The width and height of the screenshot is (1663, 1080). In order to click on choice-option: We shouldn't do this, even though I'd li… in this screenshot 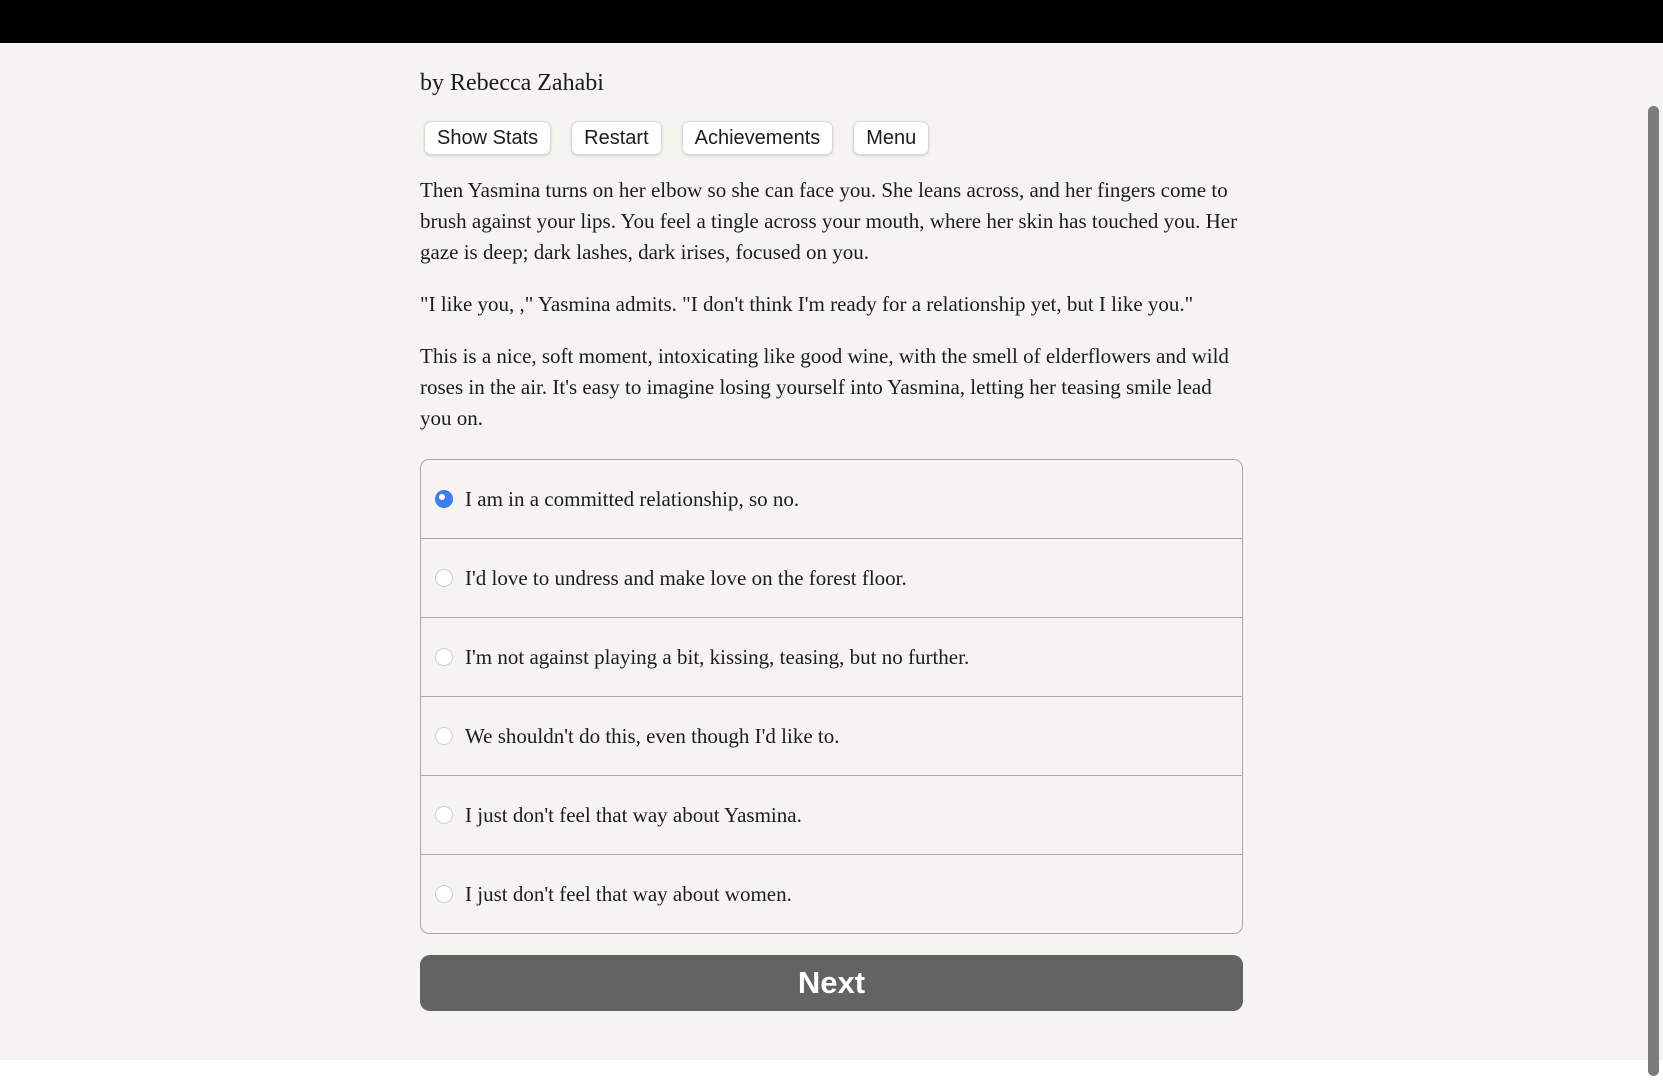, I will do `click(831, 735)`.